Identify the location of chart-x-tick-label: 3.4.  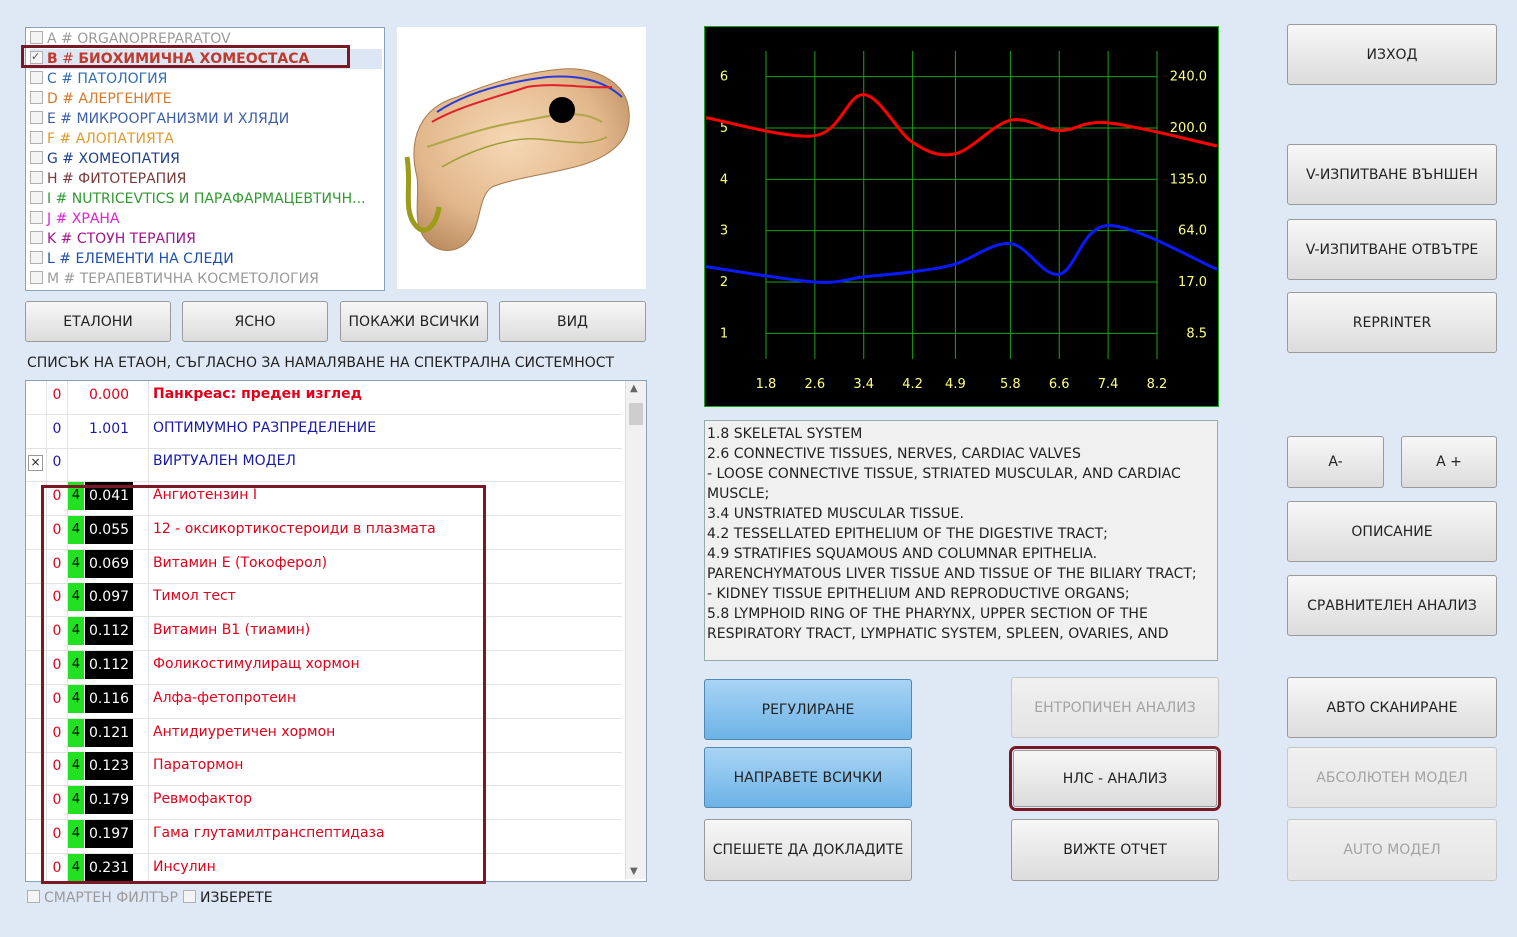
(863, 384).